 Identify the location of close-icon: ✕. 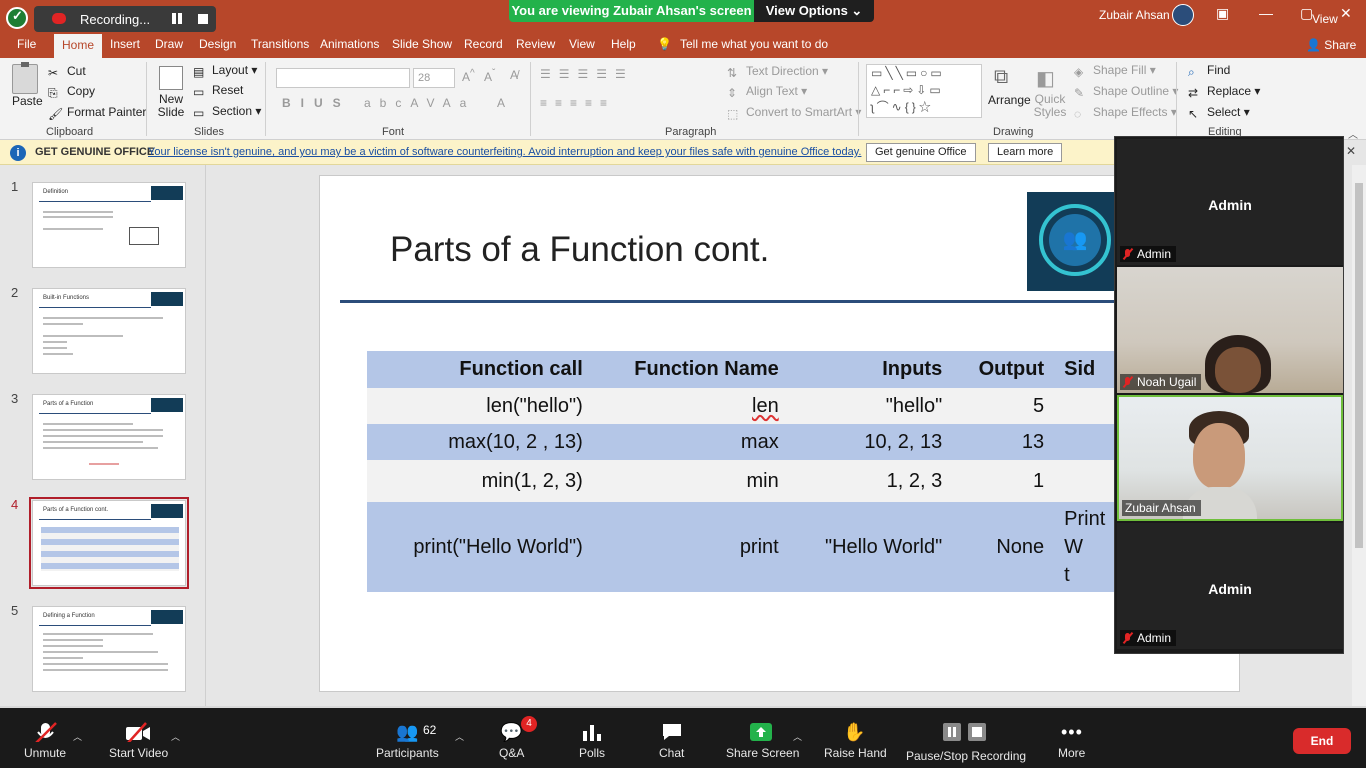
(1346, 13).